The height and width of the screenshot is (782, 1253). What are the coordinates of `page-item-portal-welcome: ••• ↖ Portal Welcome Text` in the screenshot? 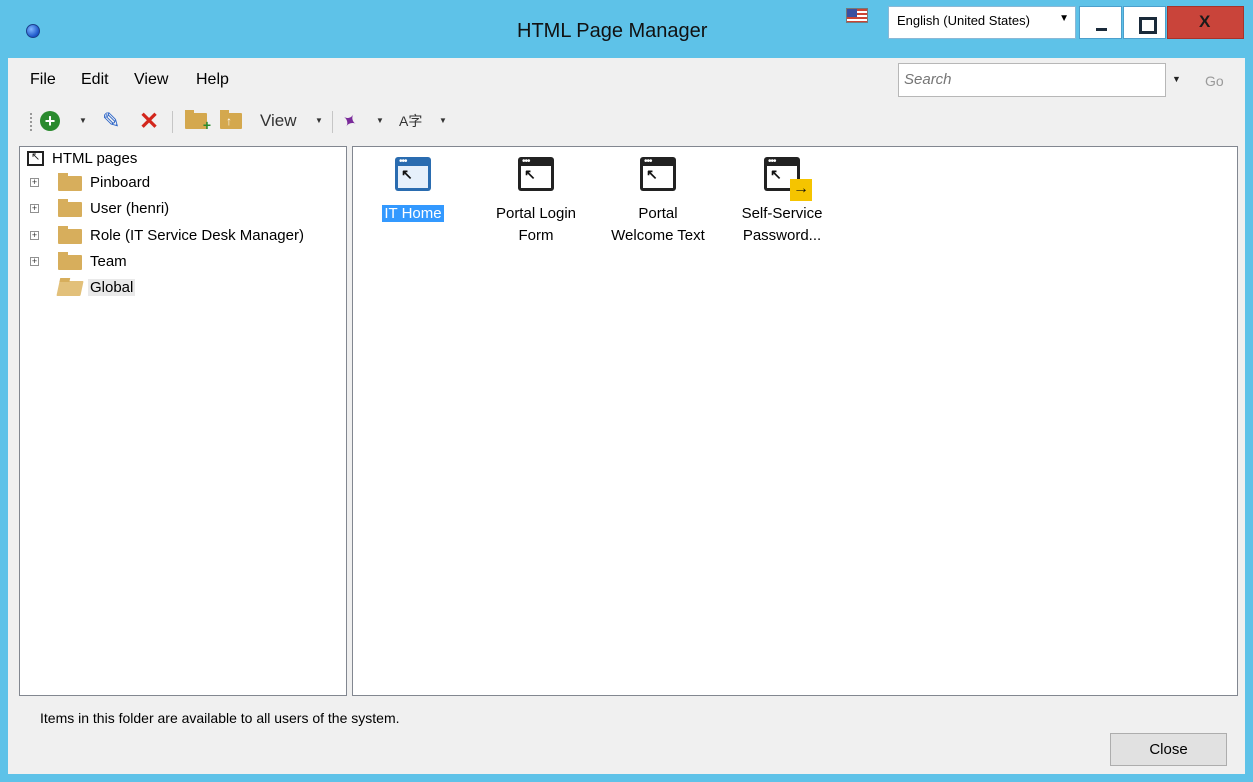 It's located at (658, 208).